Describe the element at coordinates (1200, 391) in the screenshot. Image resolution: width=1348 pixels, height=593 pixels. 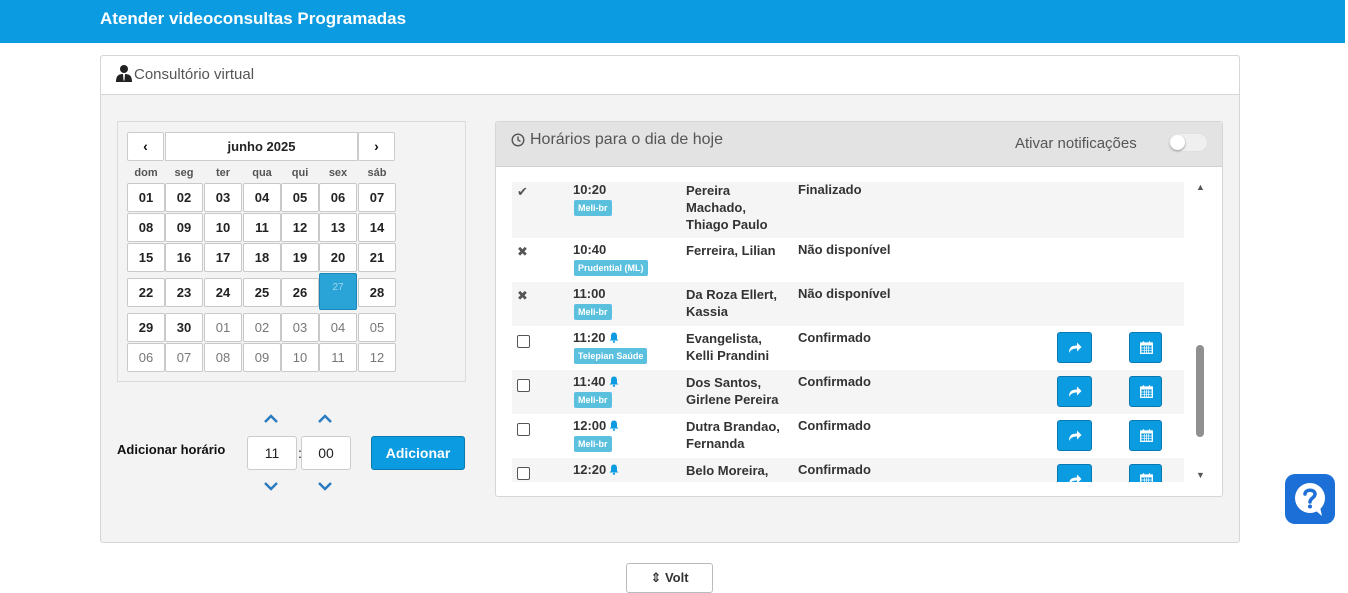
I see `scrollbar-thumb` at that location.